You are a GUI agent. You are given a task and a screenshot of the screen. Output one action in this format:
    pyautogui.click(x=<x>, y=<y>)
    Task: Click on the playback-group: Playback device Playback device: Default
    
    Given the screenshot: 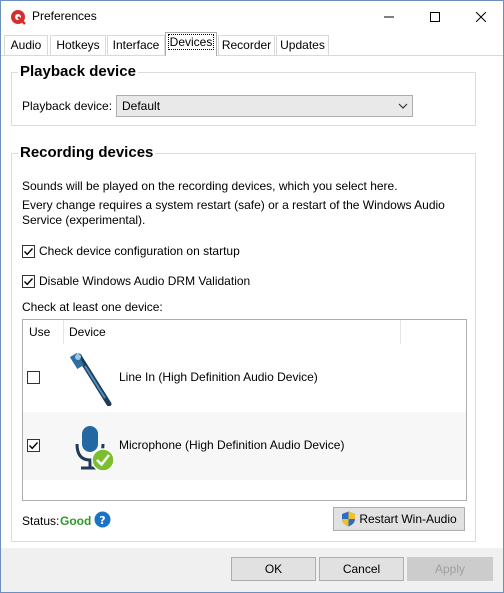 What is the action you would take?
    pyautogui.click(x=243, y=94)
    